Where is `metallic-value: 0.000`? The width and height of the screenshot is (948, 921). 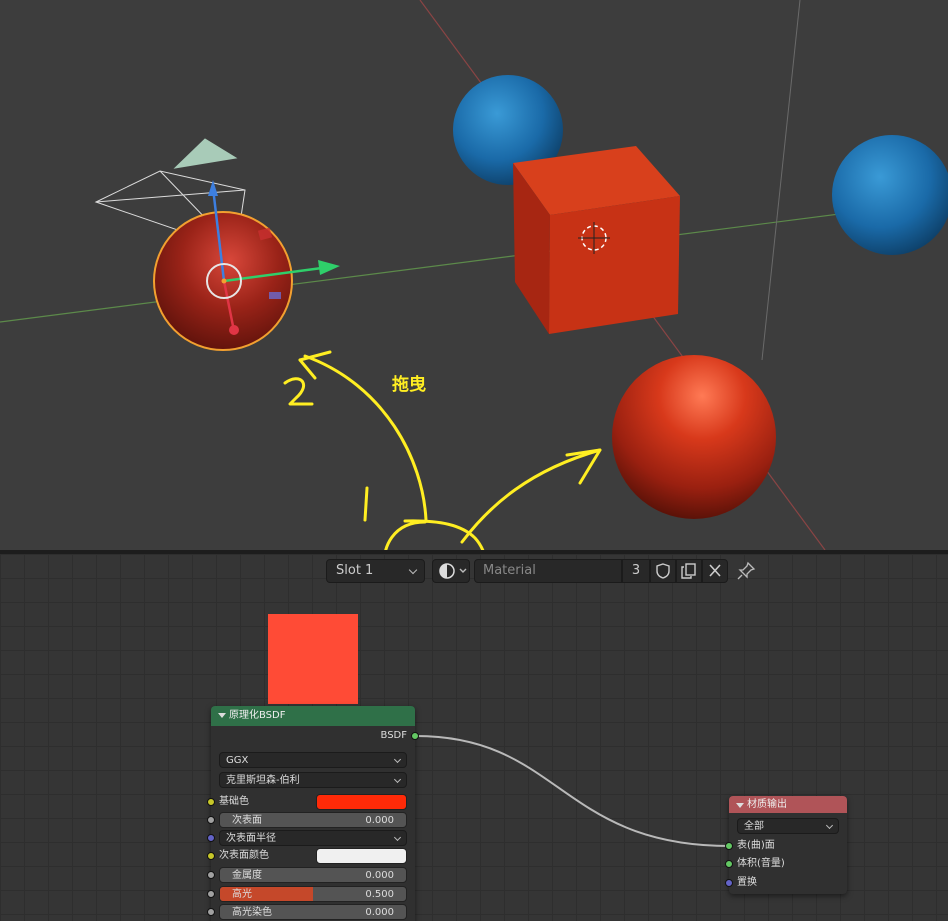
metallic-value: 0.000 is located at coordinates (379, 875).